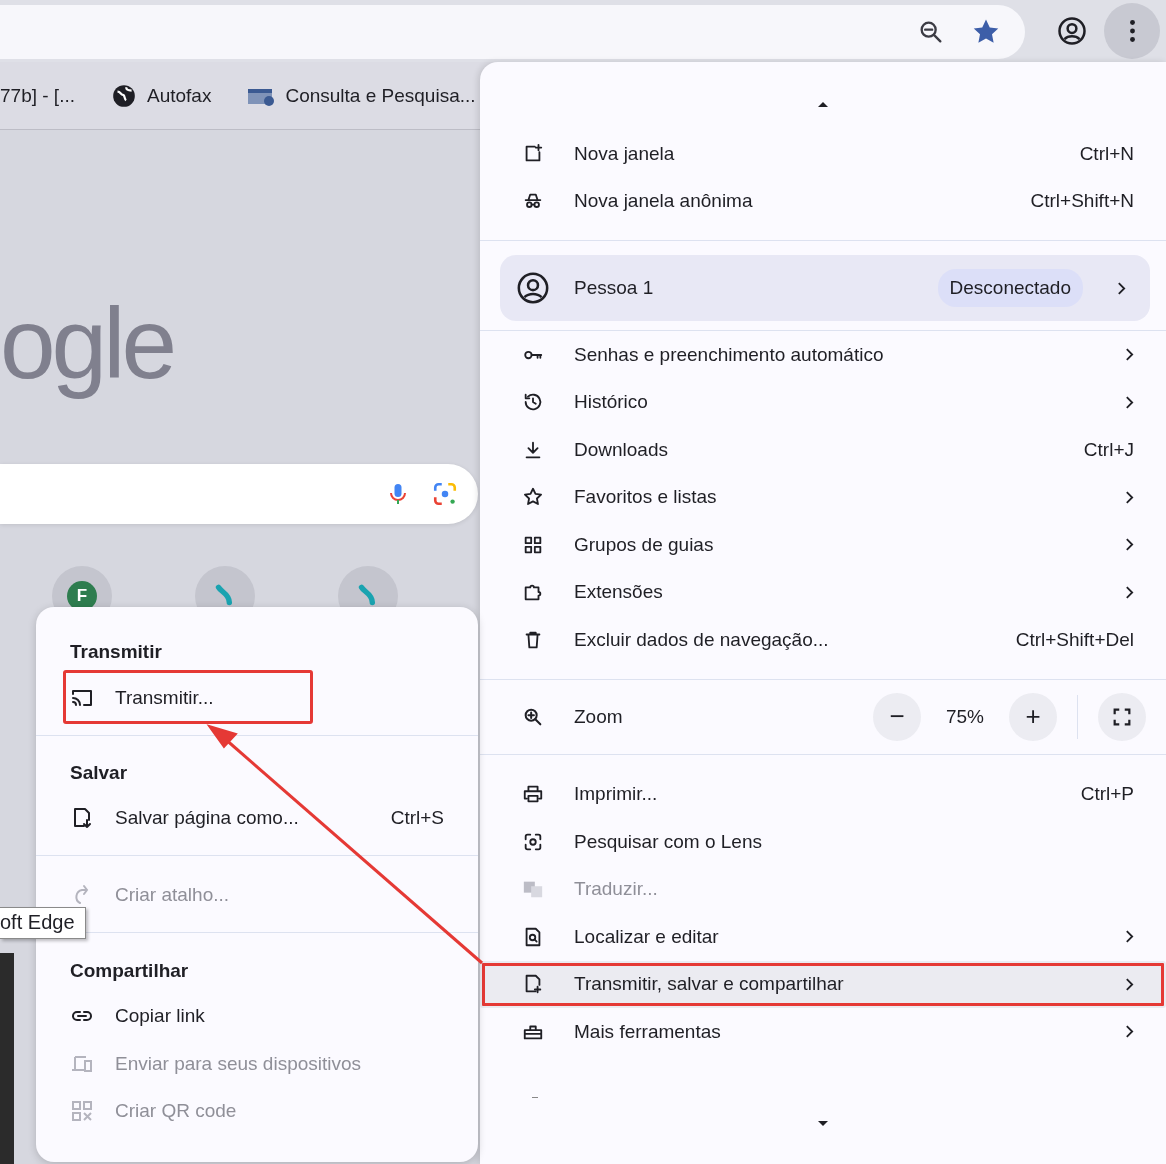 The height and width of the screenshot is (1164, 1166). Describe the element at coordinates (823, 640) in the screenshot. I see `menu-item: Excluir dados de navegação... Ctrl+Shift+Del` at that location.